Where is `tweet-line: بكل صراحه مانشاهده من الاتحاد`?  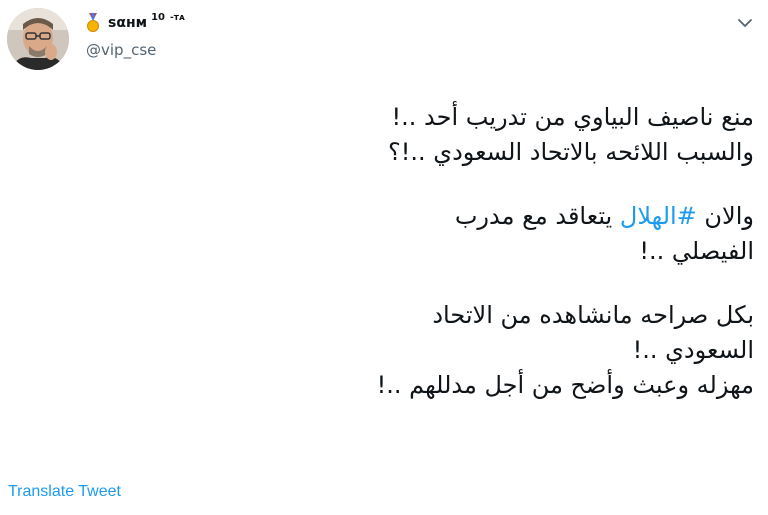
tweet-line: بكل صراحه مانشاهده من الاتحاد is located at coordinates (593, 315).